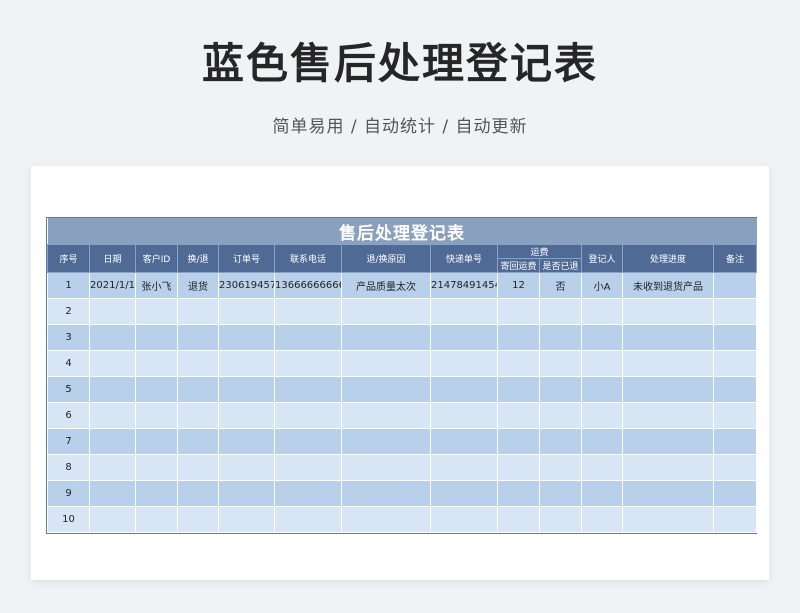 The height and width of the screenshot is (613, 800). I want to click on cell-seq: 3, so click(68, 337).